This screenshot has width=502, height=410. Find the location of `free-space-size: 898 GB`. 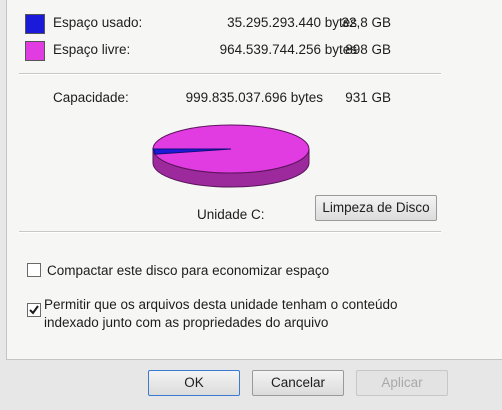

free-space-size: 898 GB is located at coordinates (368, 49).